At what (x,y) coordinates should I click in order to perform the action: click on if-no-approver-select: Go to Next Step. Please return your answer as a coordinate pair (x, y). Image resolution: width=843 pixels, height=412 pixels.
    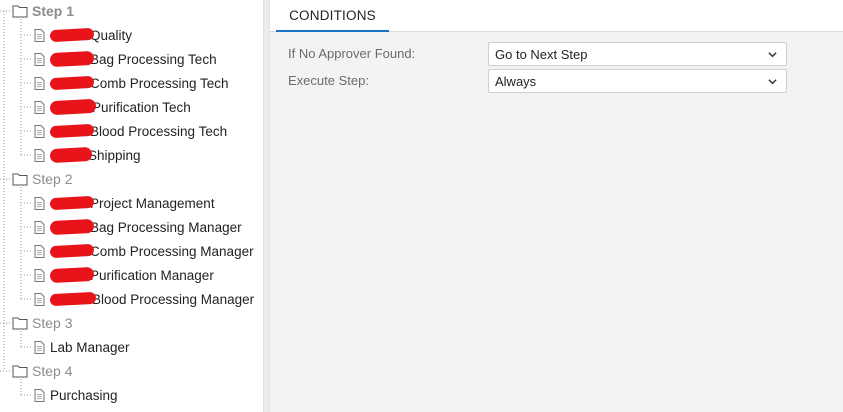
    Looking at the image, I should click on (637, 54).